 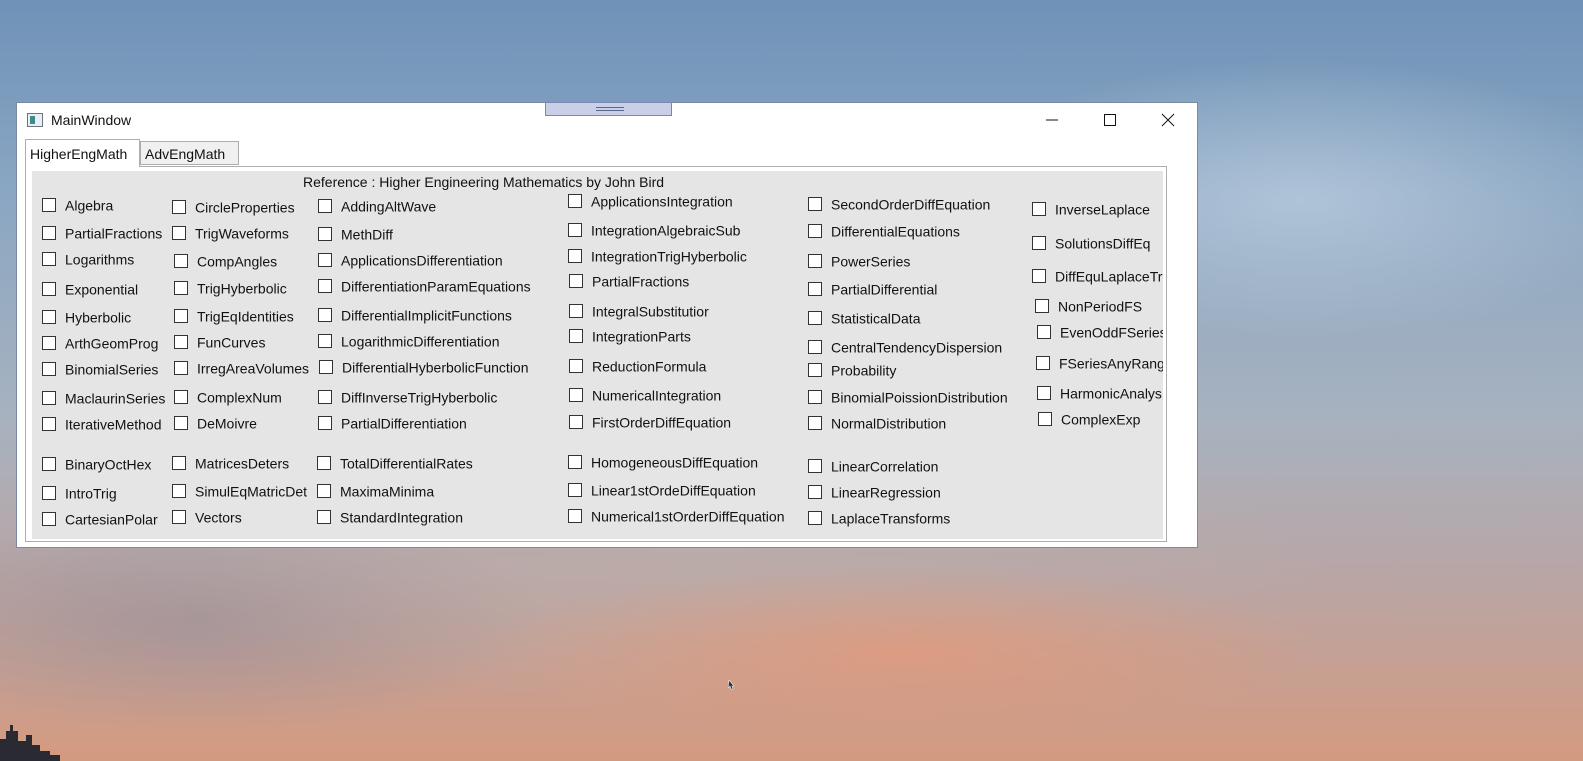 What do you see at coordinates (207, 516) in the screenshot?
I see `checkbox-vectors: Vectors` at bounding box center [207, 516].